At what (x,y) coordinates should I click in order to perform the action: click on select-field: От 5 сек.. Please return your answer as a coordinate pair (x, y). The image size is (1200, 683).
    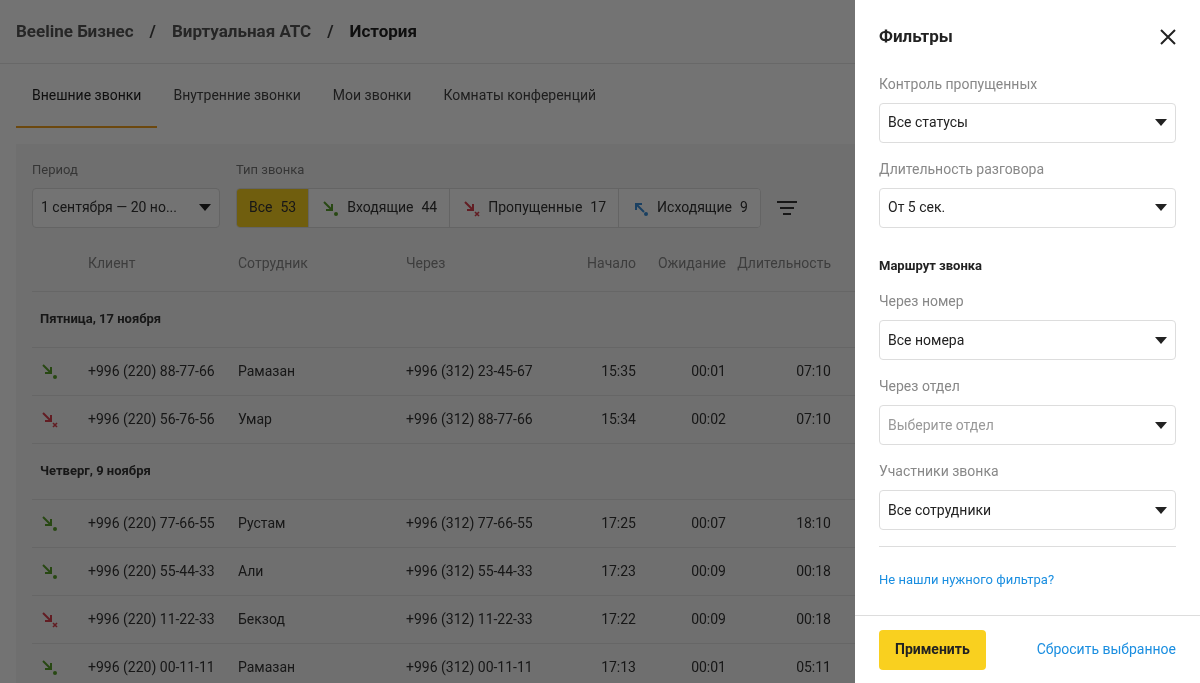
    Looking at the image, I should click on (1027, 207).